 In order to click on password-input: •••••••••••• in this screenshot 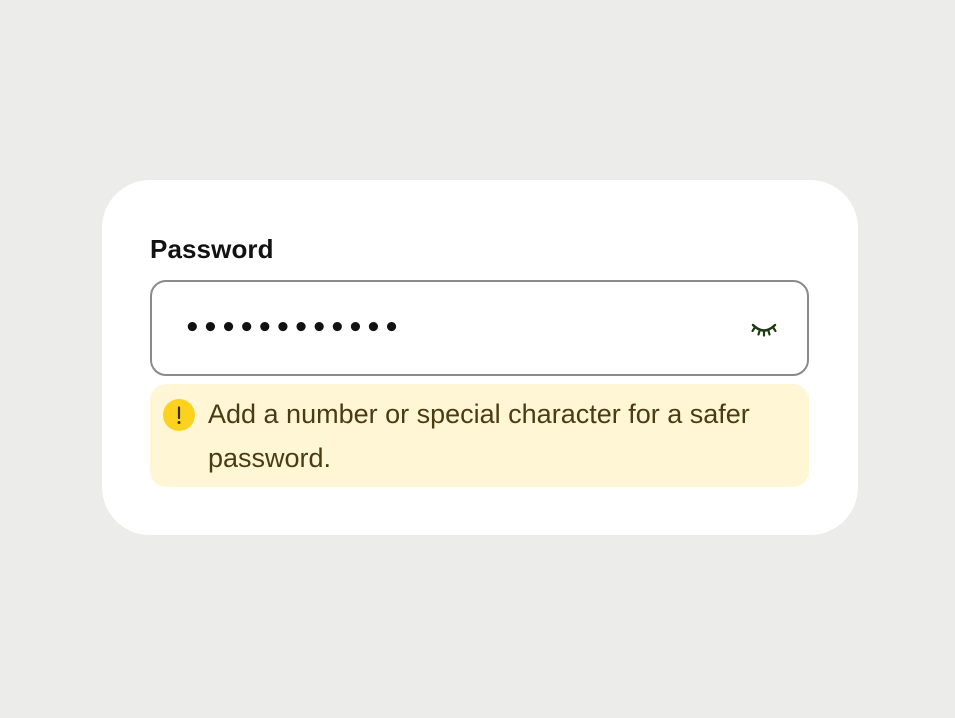, I will do `click(479, 328)`.